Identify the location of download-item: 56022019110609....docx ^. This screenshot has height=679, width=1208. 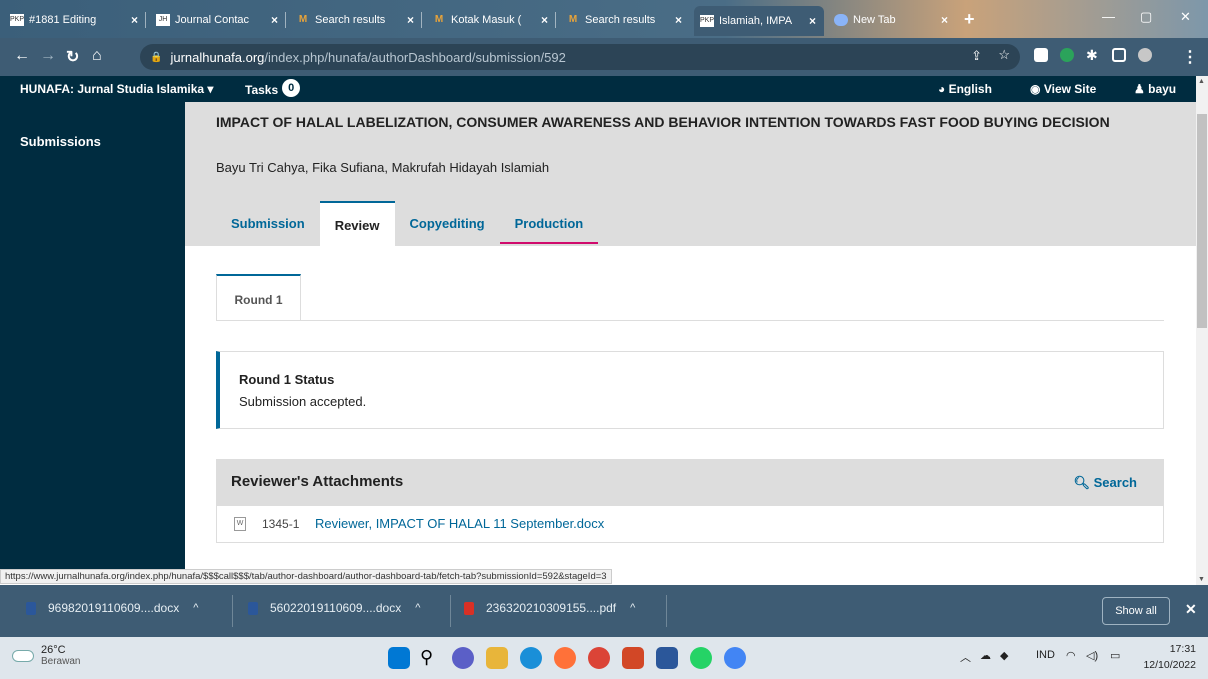
(334, 608).